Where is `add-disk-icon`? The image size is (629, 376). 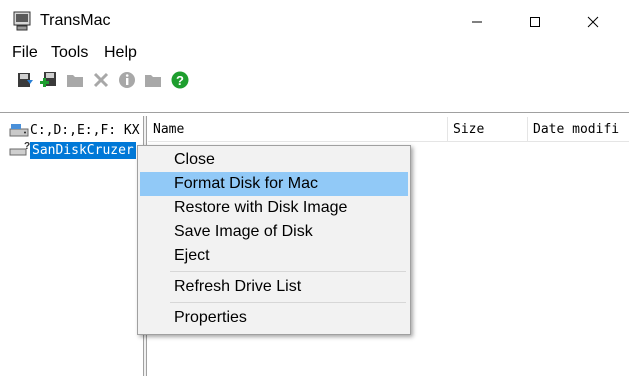
add-disk-icon is located at coordinates (48, 79).